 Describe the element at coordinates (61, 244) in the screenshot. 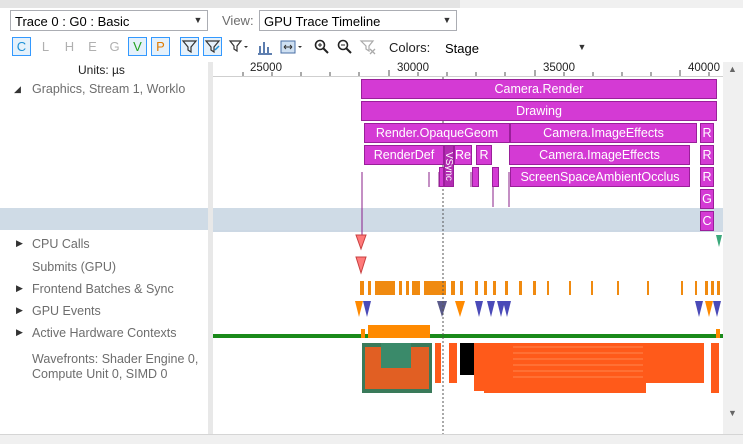

I see `track-cpu-calls-label: CPU Calls` at that location.